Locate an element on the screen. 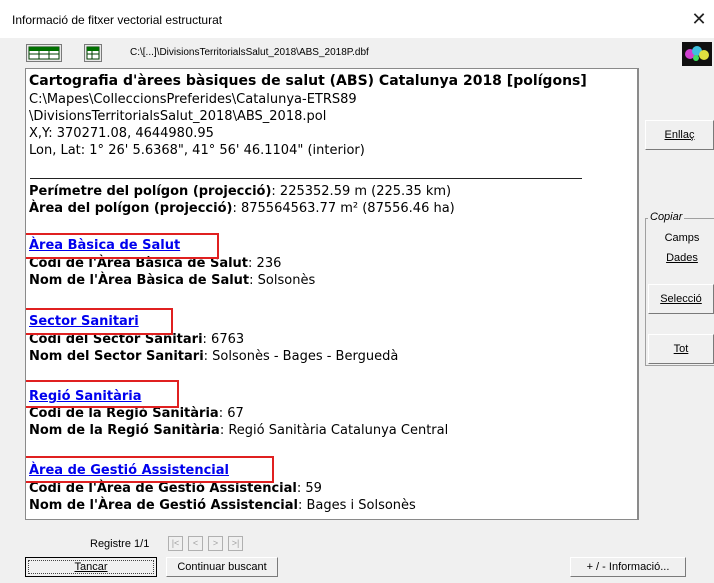 The width and height of the screenshot is (714, 583). ages-code-value: : 59 is located at coordinates (309, 488).